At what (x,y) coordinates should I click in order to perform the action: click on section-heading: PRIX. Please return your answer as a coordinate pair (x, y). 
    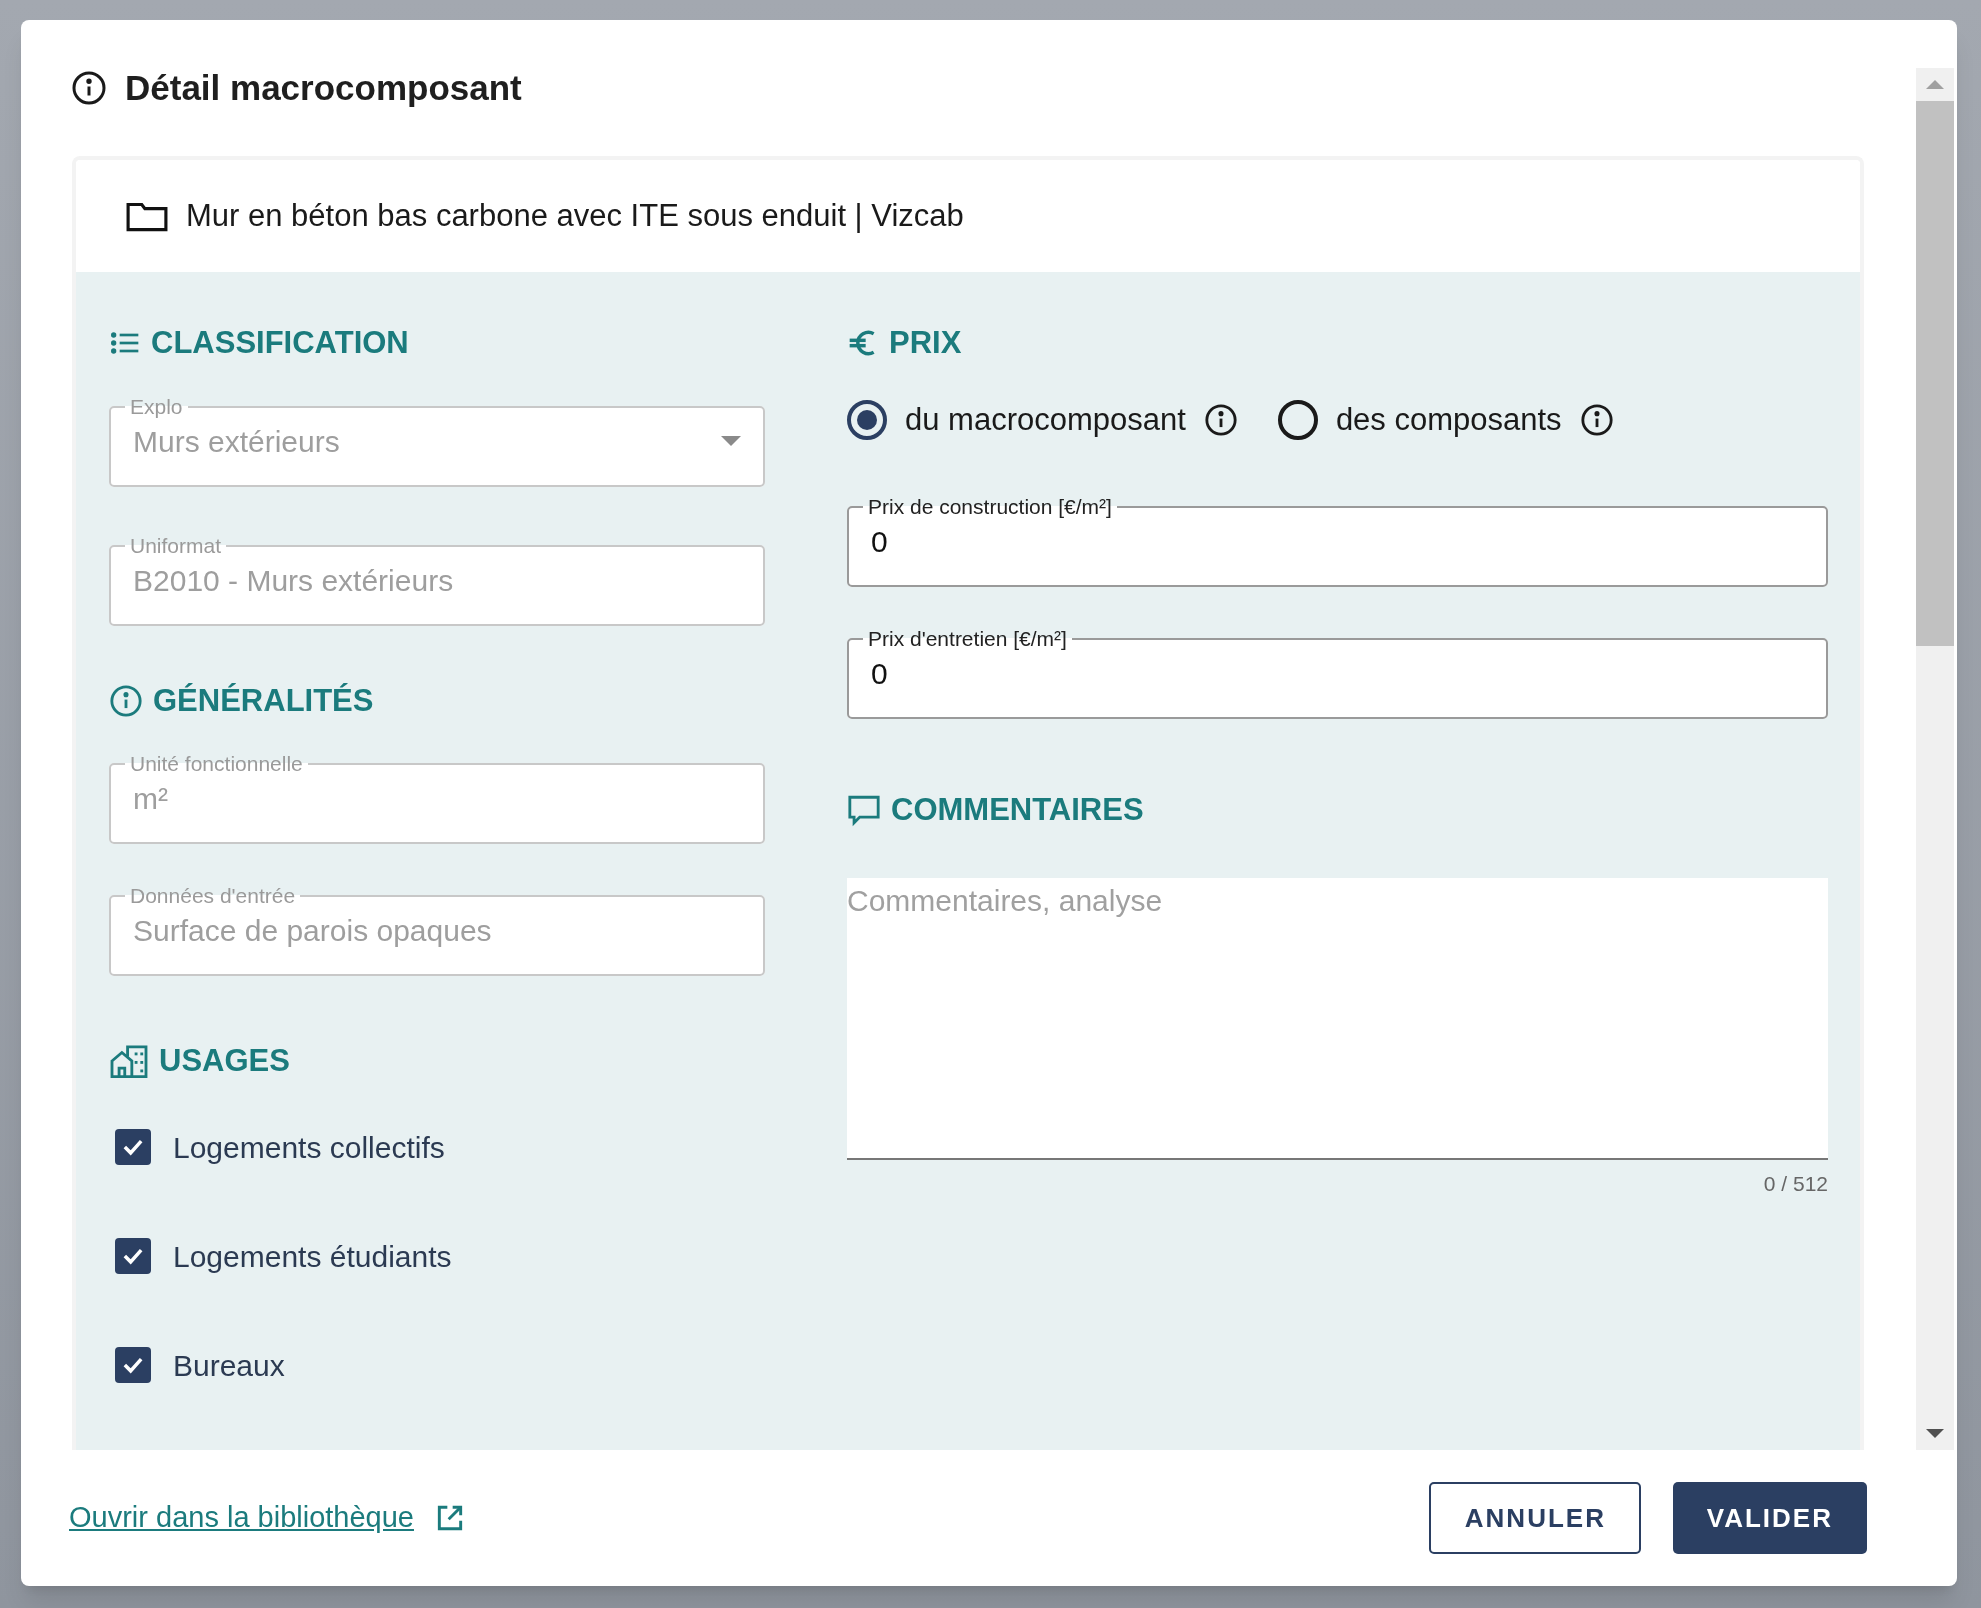
    Looking at the image, I should click on (925, 343).